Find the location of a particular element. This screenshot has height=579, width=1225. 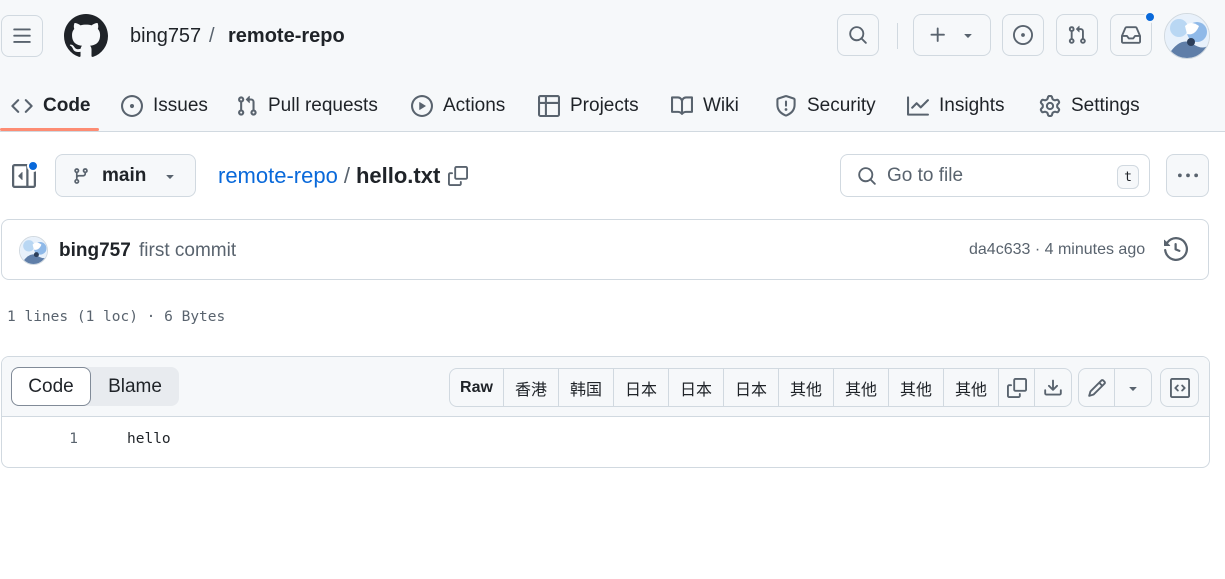

tab-actions: Actions is located at coordinates (458, 106).